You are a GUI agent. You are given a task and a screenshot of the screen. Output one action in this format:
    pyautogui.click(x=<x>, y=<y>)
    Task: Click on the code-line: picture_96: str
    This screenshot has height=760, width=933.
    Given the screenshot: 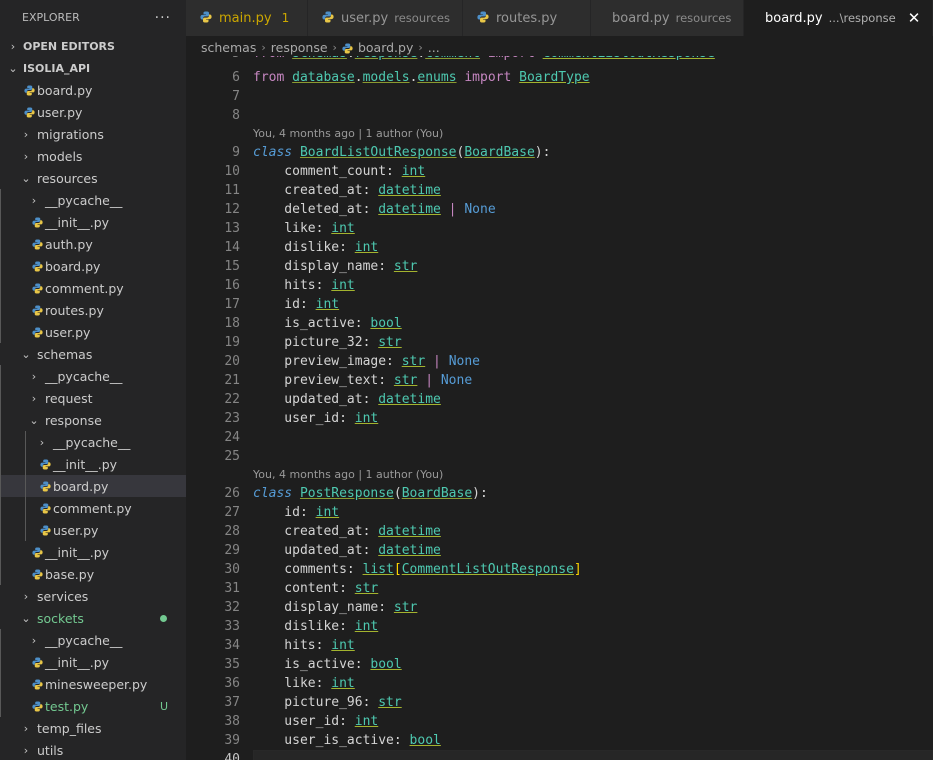 What is the action you would take?
    pyautogui.click(x=327, y=702)
    